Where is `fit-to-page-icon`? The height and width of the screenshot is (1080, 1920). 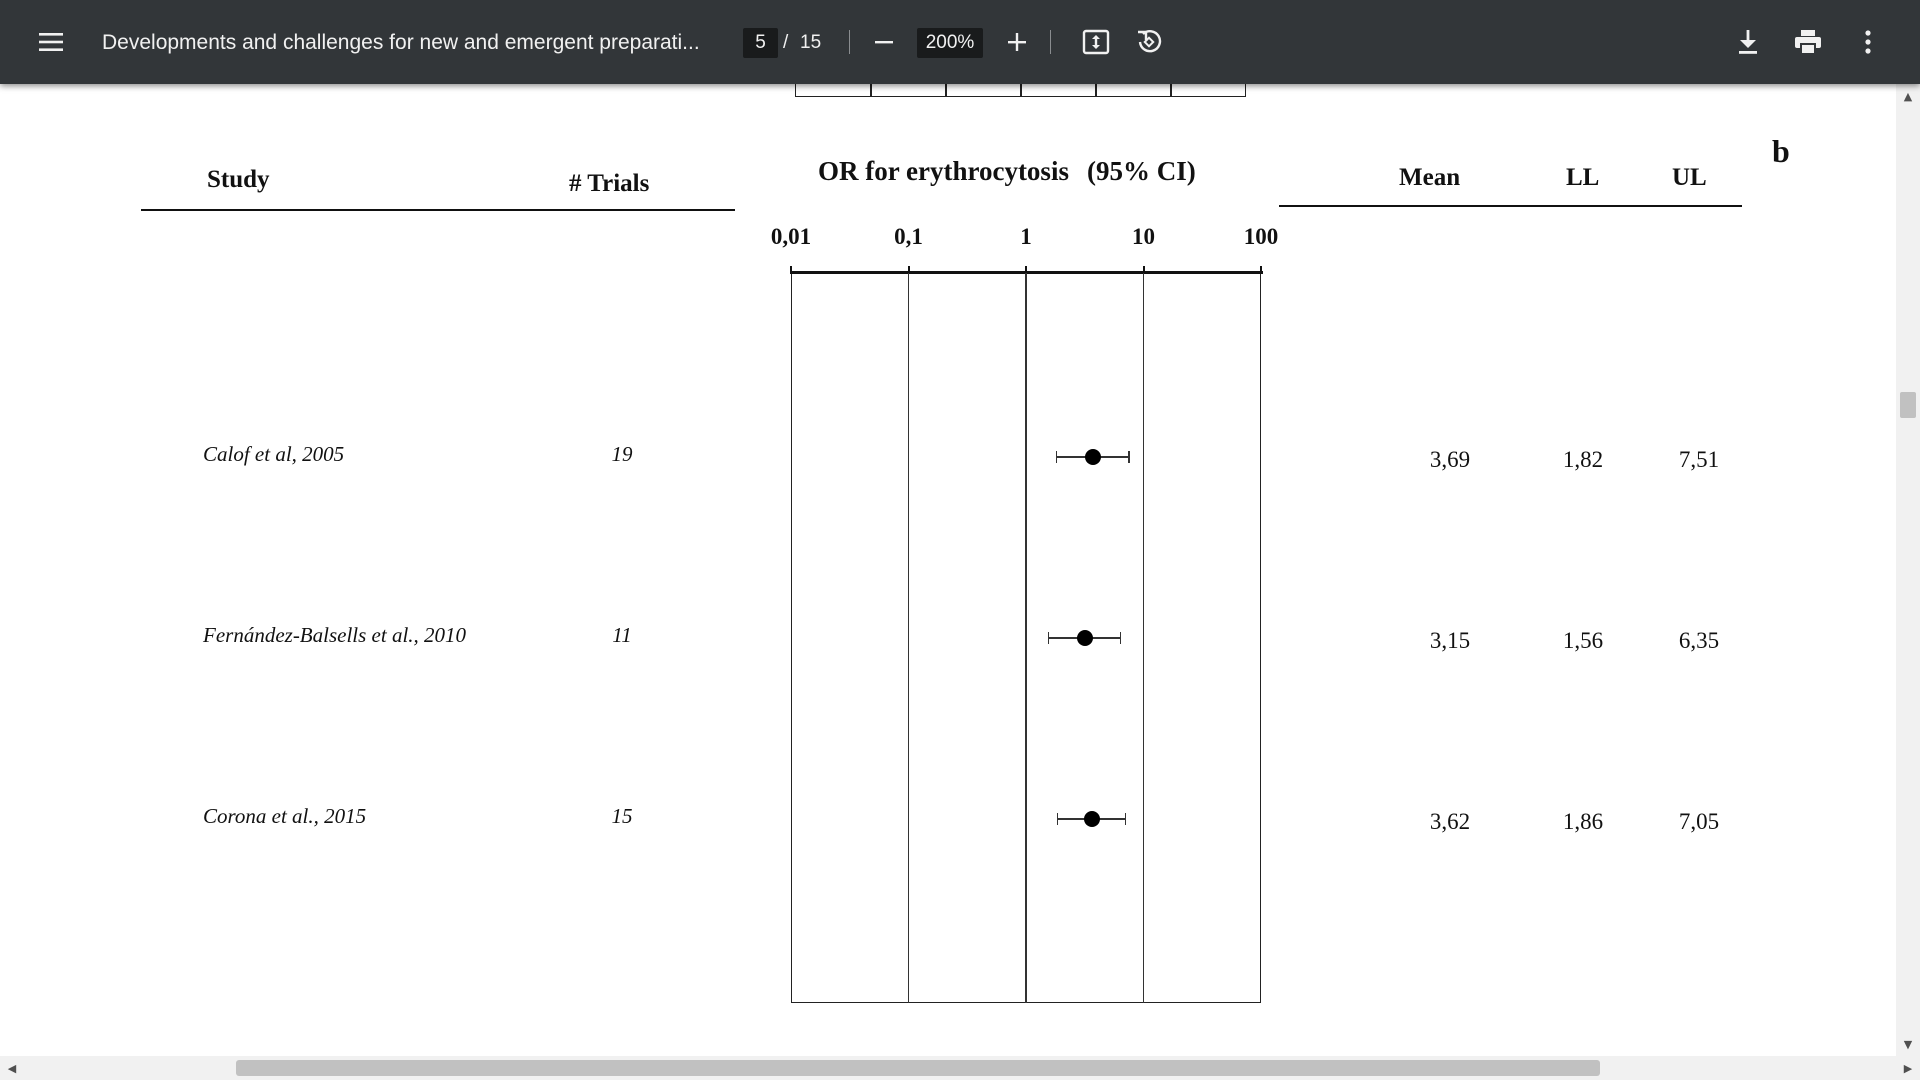
fit-to-page-icon is located at coordinates (1096, 42).